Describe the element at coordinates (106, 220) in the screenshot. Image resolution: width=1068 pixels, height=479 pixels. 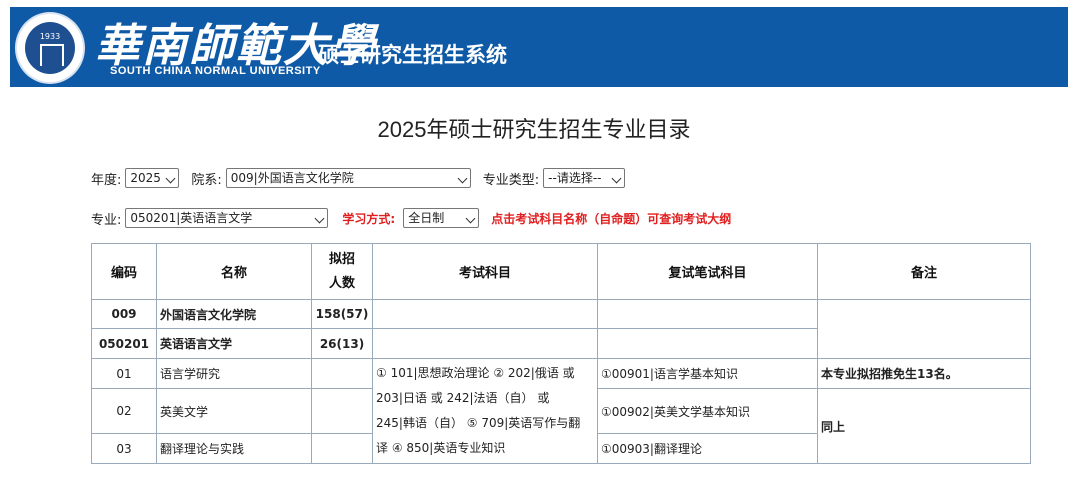
I see `major-label: 专业:` at that location.